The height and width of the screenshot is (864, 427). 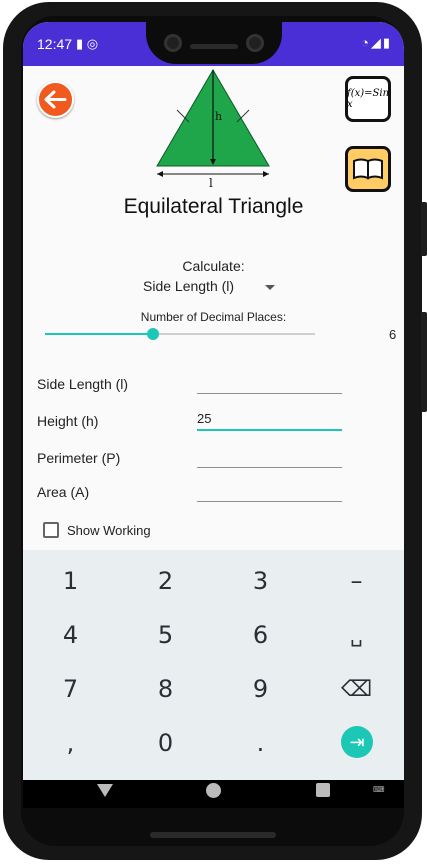 I want to click on perimeter-label: Perimeter (P), so click(x=79, y=458).